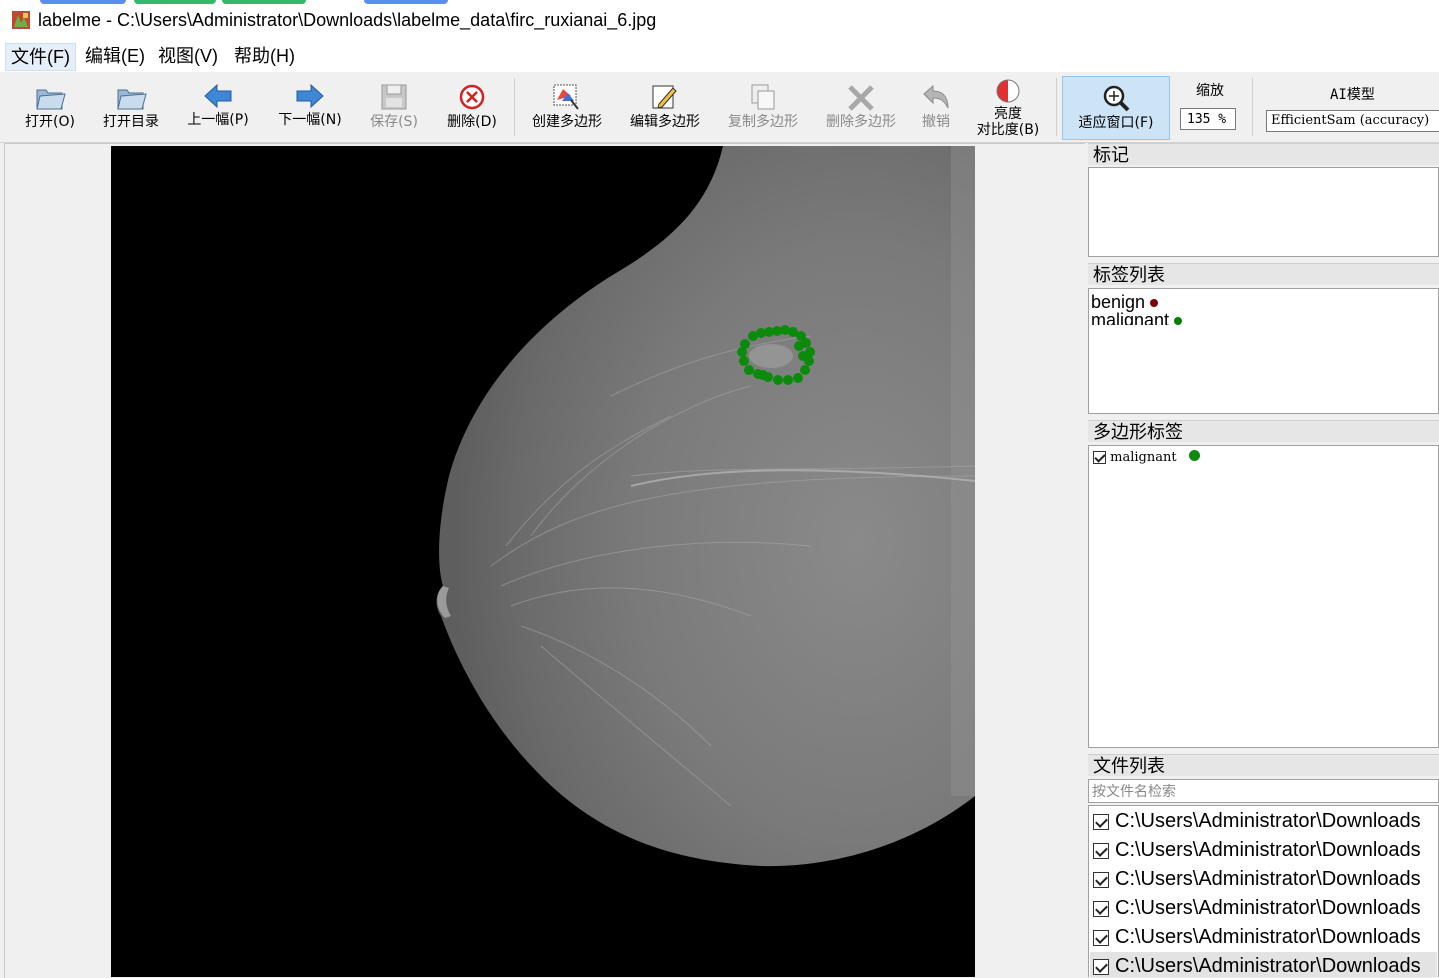 The image size is (1439, 978). What do you see at coordinates (1118, 302) in the screenshot?
I see `label-name: benign` at bounding box center [1118, 302].